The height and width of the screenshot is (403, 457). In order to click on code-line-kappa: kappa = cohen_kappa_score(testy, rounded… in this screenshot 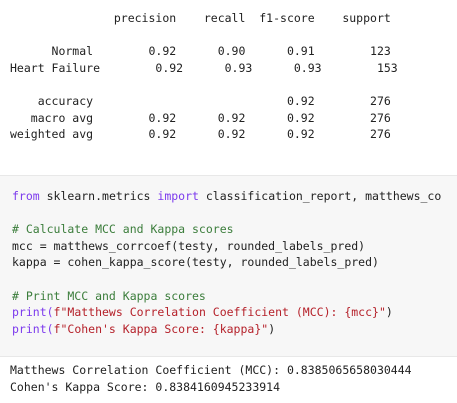, I will do `click(195, 262)`.